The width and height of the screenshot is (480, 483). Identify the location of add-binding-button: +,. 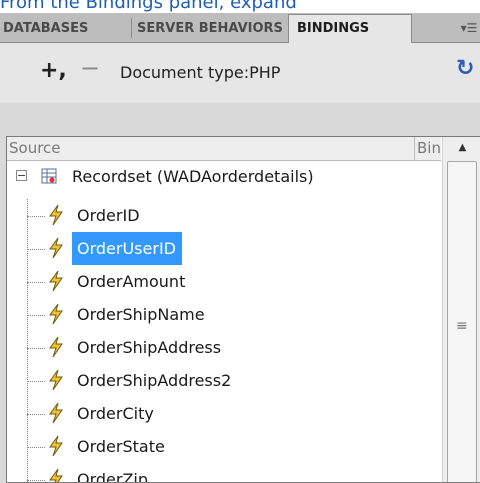
(53, 71).